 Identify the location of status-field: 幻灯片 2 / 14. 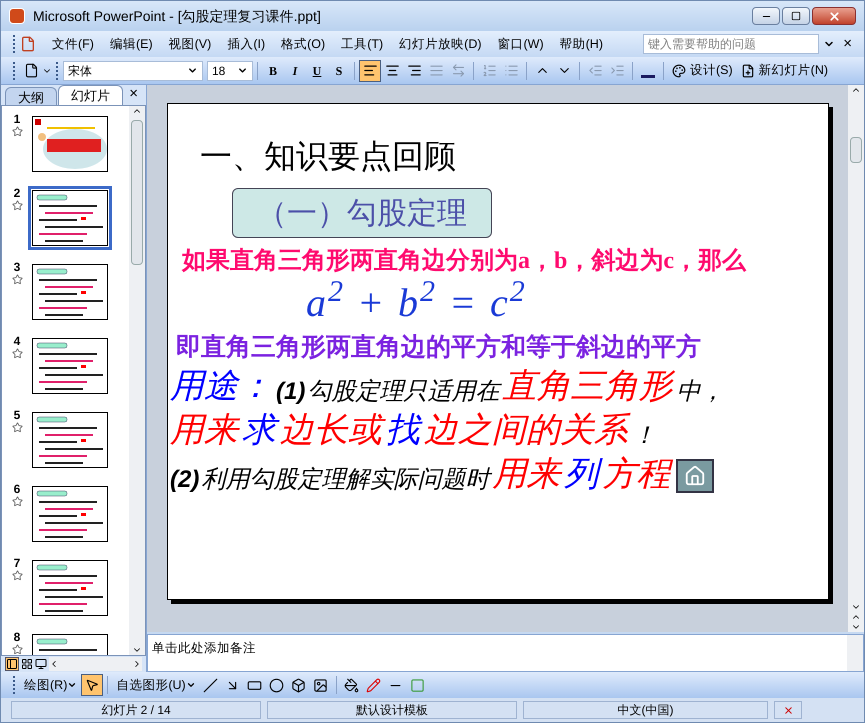
(136, 710).